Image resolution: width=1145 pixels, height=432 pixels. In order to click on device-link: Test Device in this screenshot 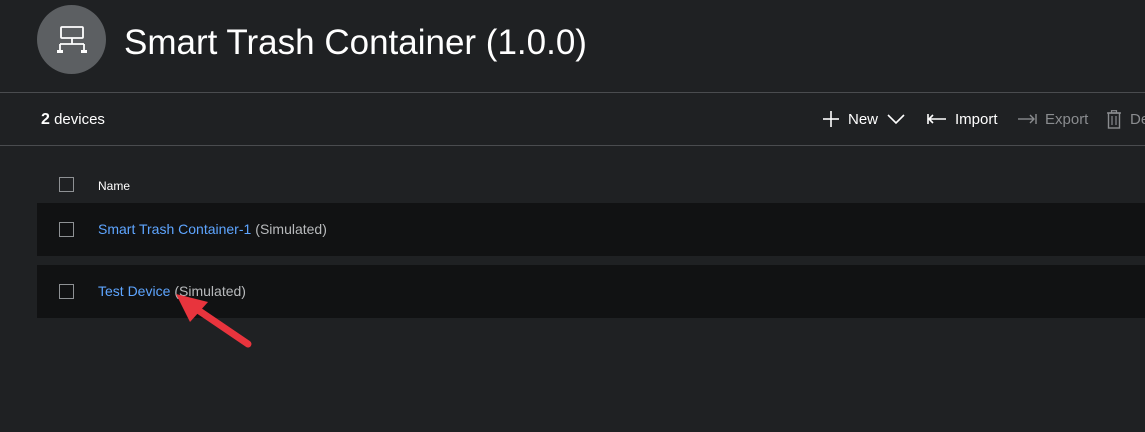, I will do `click(134, 291)`.